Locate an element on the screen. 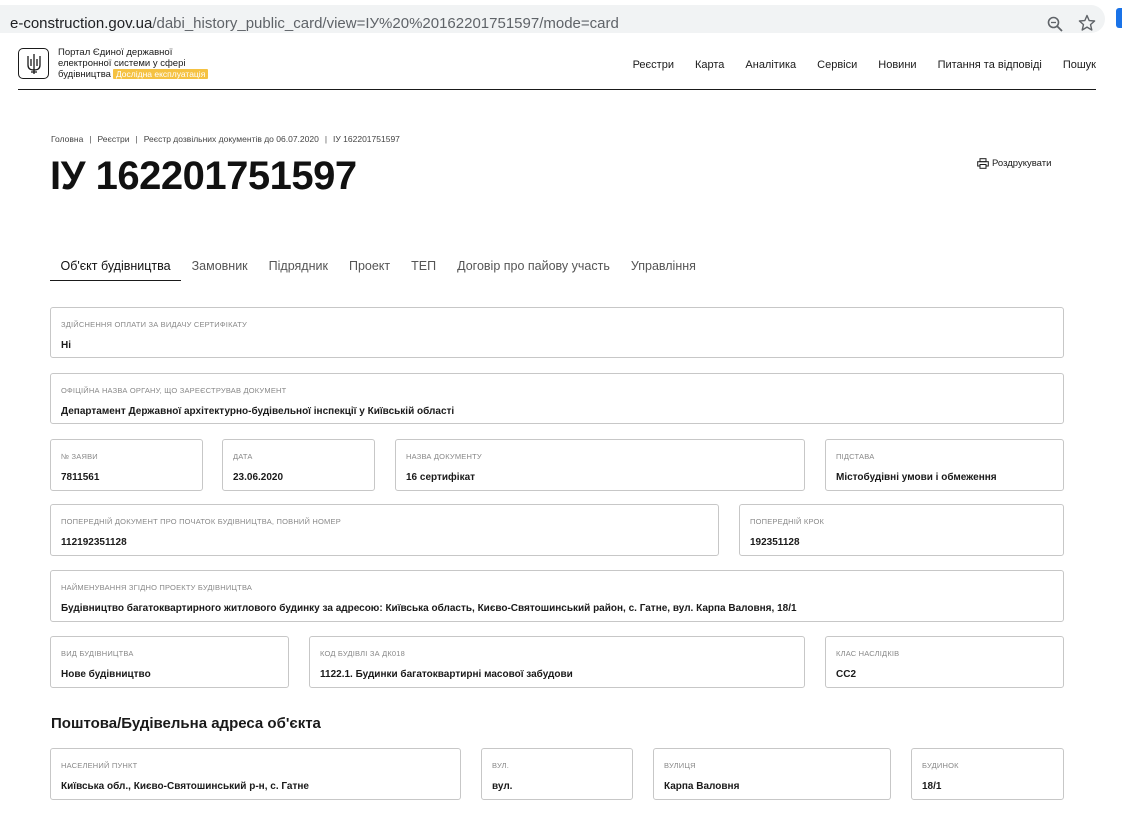  breadcrumb-current: ІУ 162201751597 is located at coordinates (366, 139).